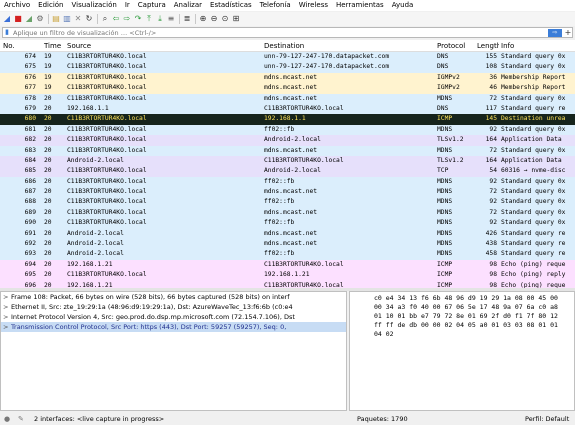 This screenshot has height=425, width=575. What do you see at coordinates (105, 19) in the screenshot?
I see `find-packet-icon: ⌕` at bounding box center [105, 19].